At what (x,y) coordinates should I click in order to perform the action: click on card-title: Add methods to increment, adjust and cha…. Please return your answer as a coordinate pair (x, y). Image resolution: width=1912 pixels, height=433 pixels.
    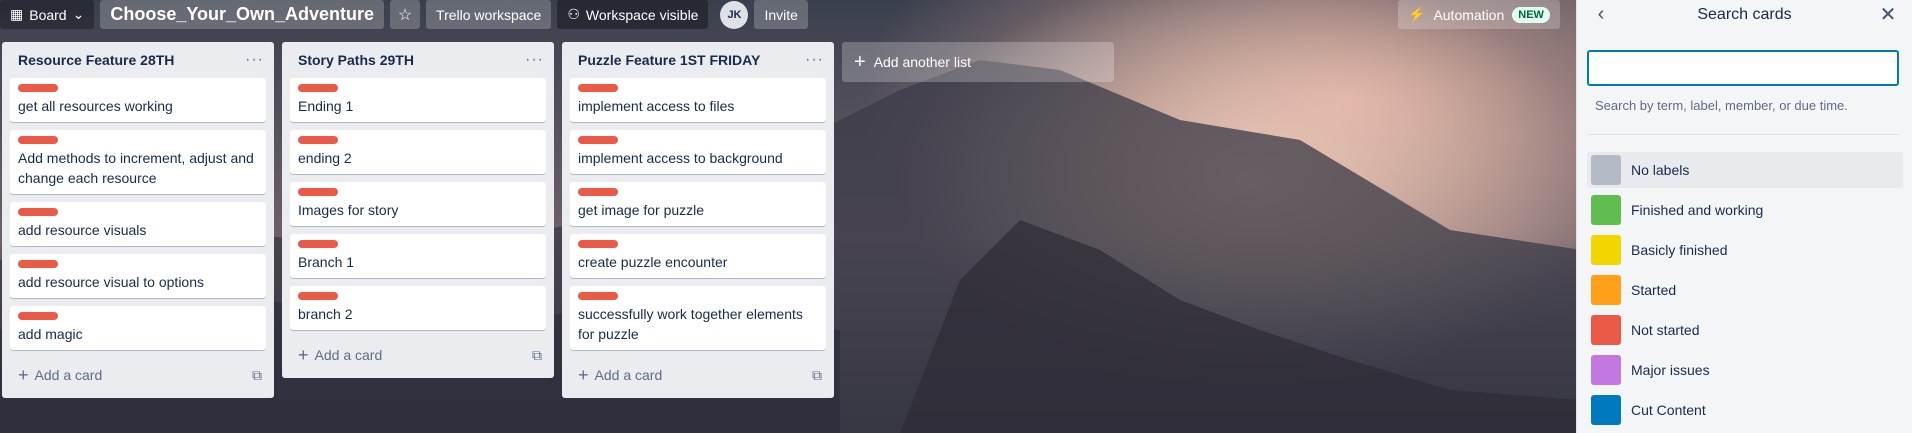
    Looking at the image, I should click on (136, 168).